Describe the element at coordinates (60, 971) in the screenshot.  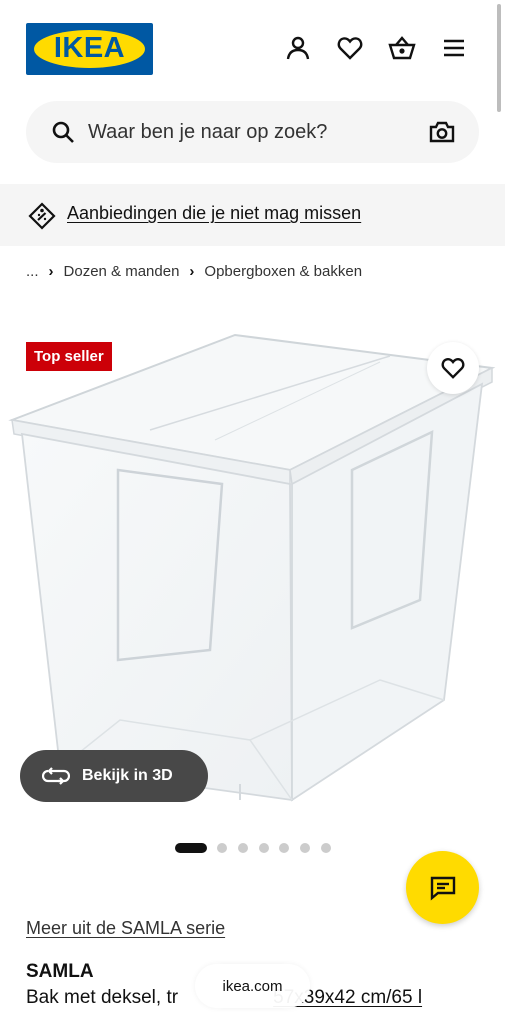
I see `product-name: SAMLA` at that location.